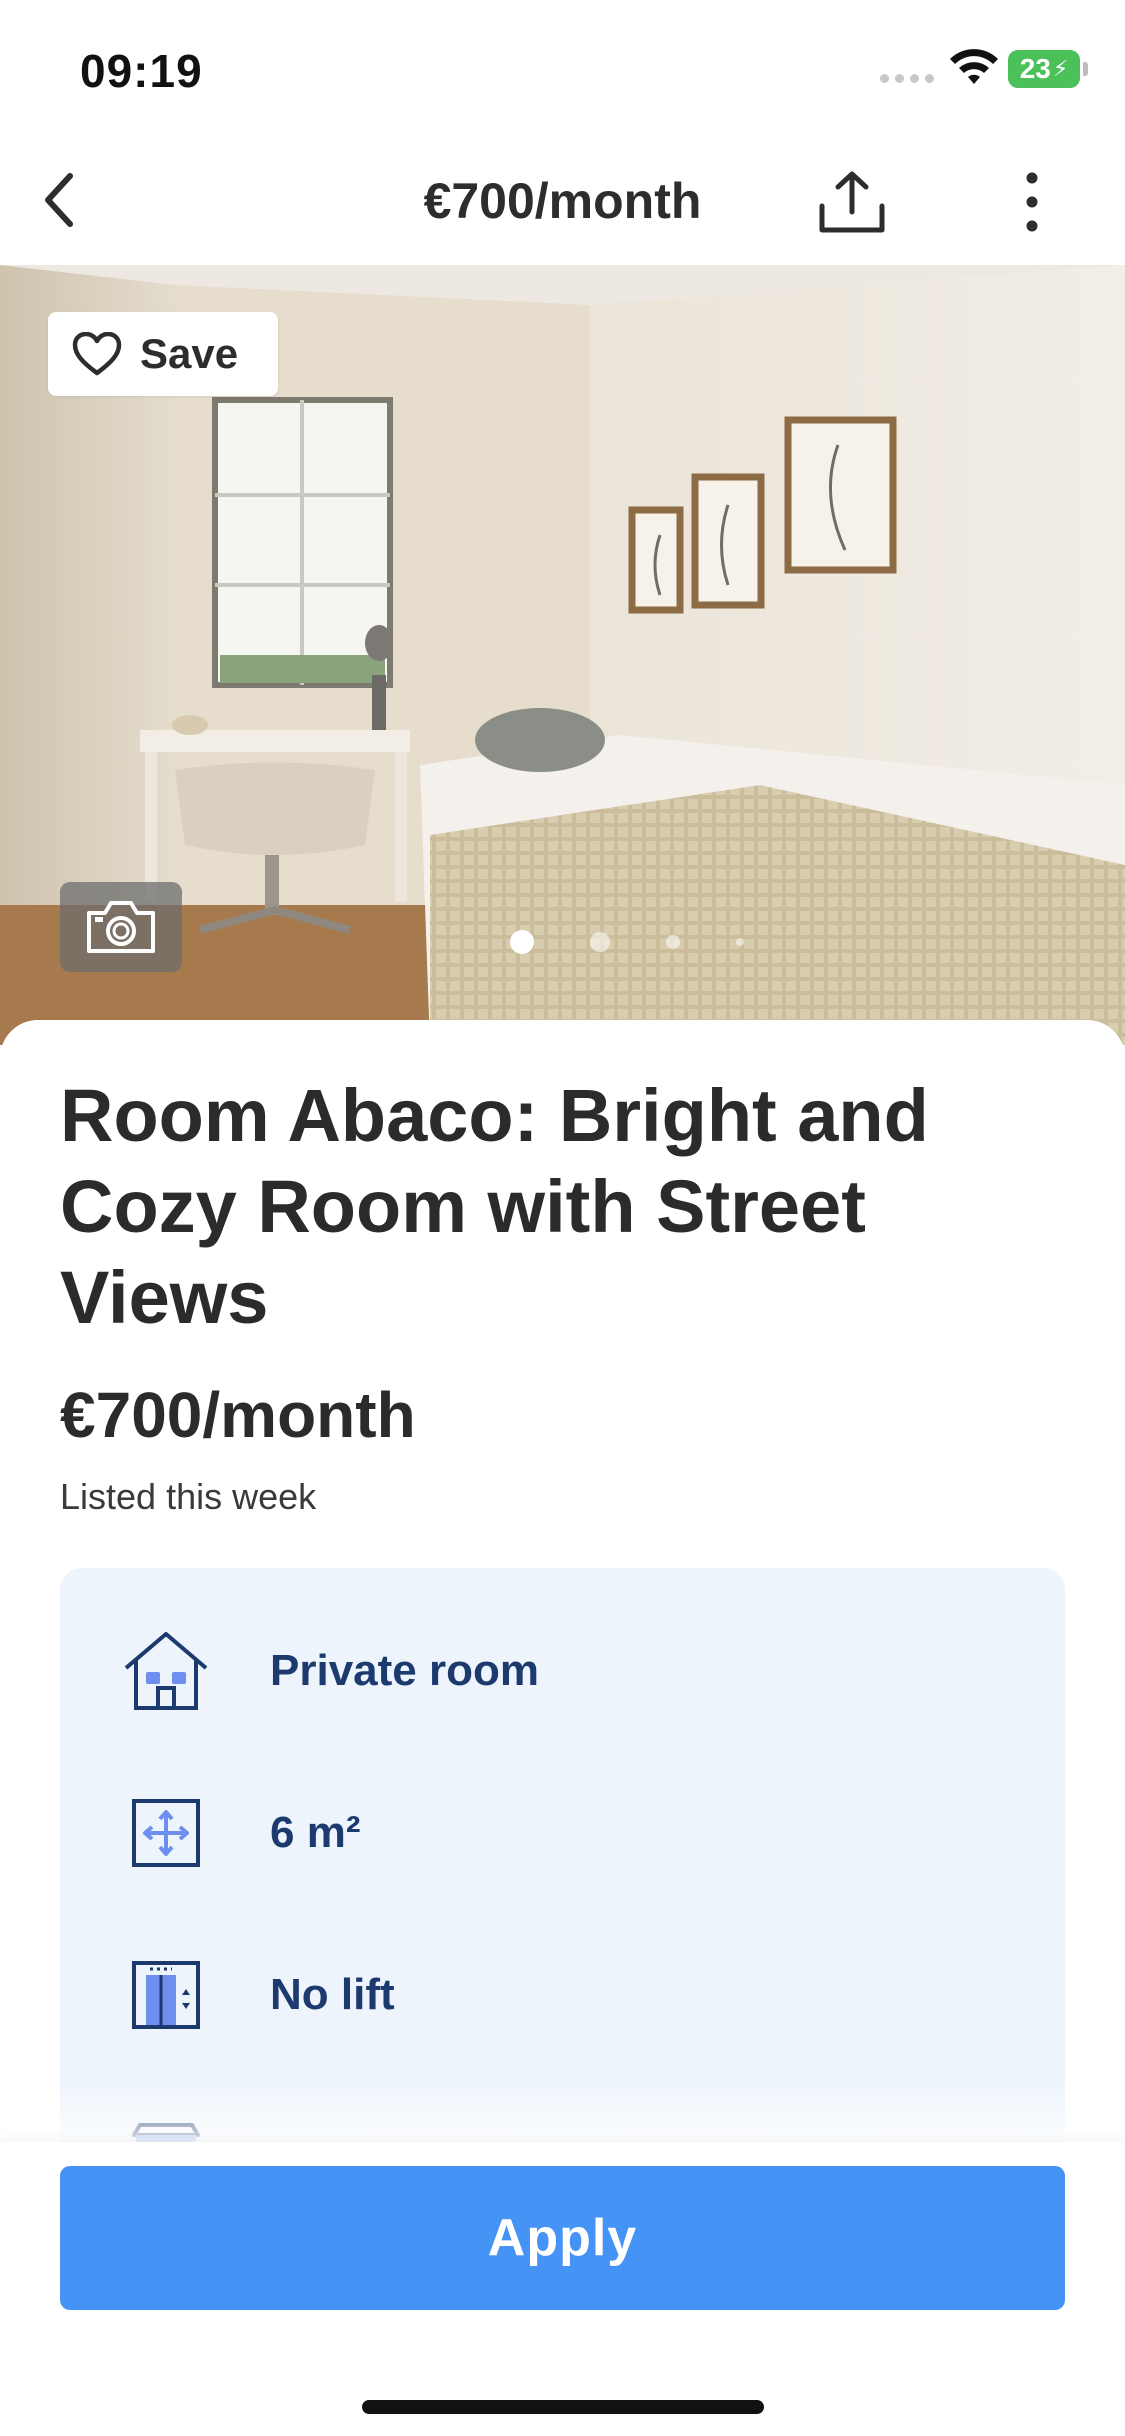 This screenshot has height=2436, width=1125. I want to click on apply-button: Apply, so click(562, 2238).